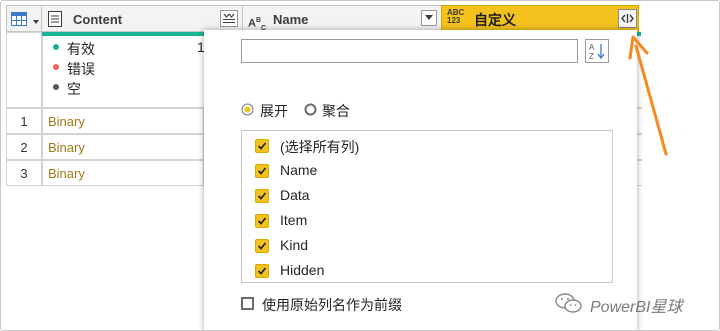 This screenshot has width=720, height=331. What do you see at coordinates (24, 147) in the screenshot?
I see `row-number: 2` at bounding box center [24, 147].